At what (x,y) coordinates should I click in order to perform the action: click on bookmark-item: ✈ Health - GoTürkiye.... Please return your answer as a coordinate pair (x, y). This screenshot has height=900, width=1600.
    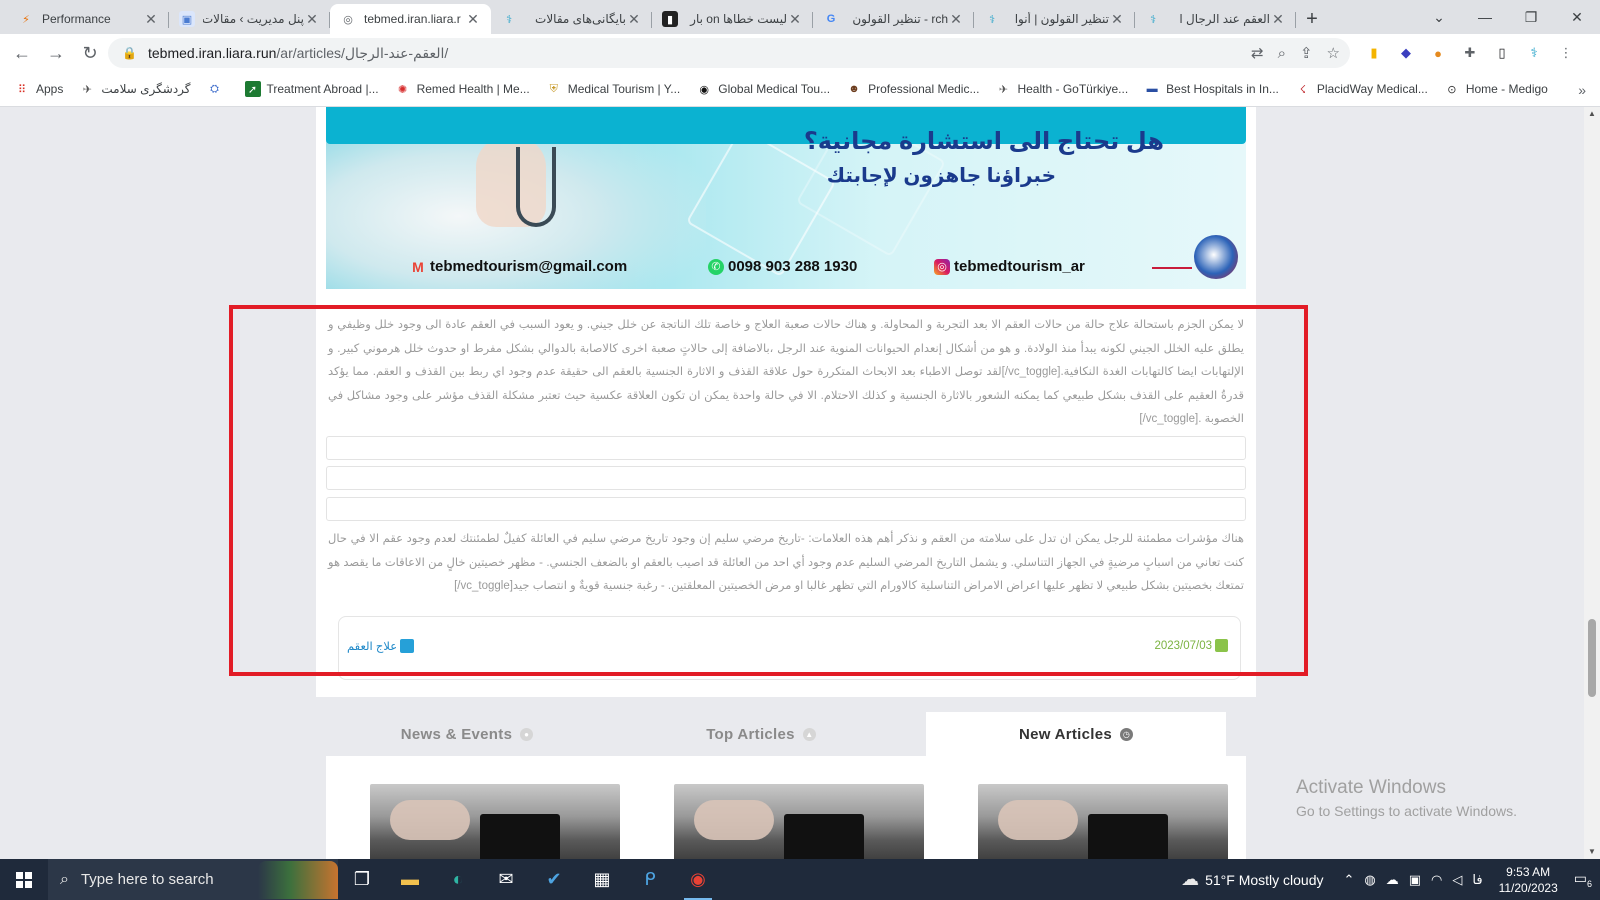
    Looking at the image, I should click on (1061, 89).